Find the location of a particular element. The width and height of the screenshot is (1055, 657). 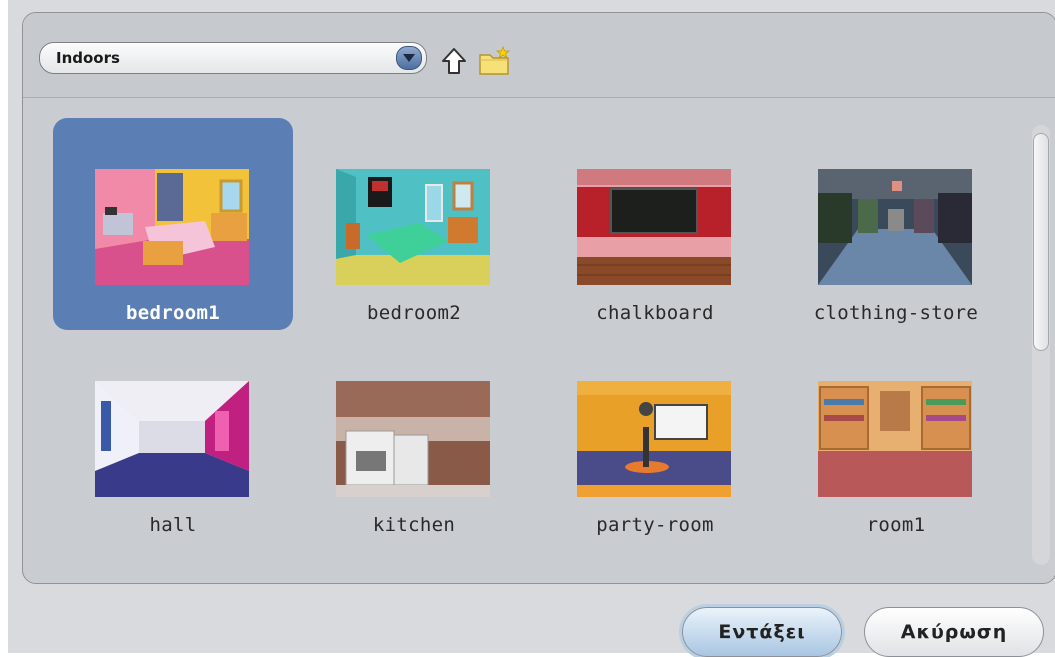

toolbar: Indoors is located at coordinates (539, 55).